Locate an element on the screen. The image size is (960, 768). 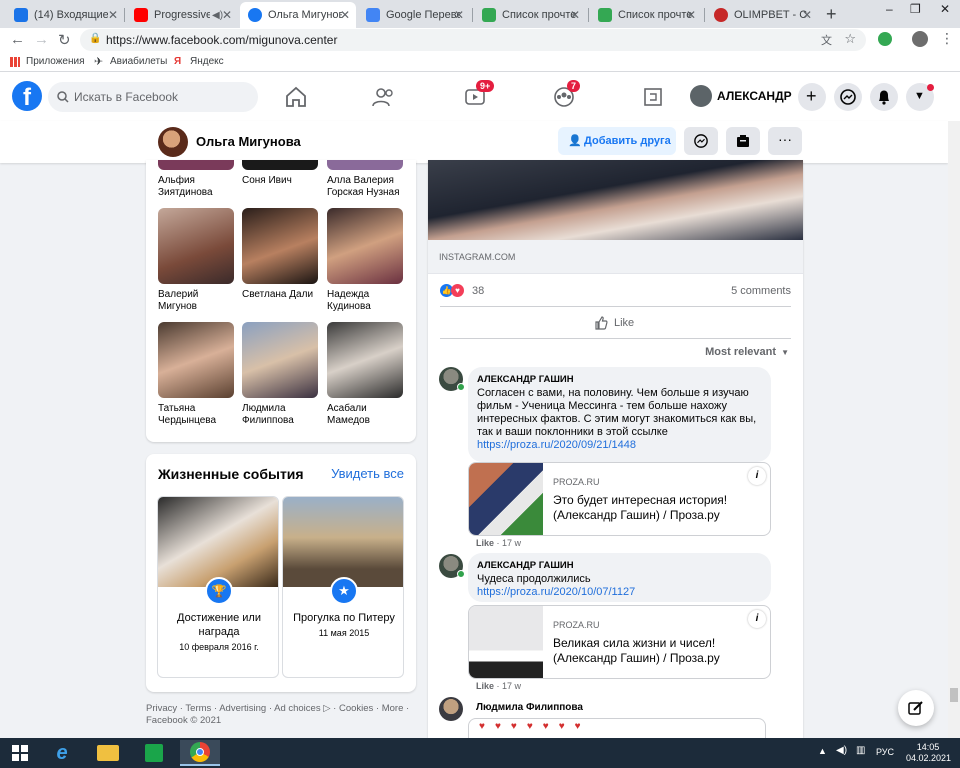
extension-icon is located at coordinates (885, 39).